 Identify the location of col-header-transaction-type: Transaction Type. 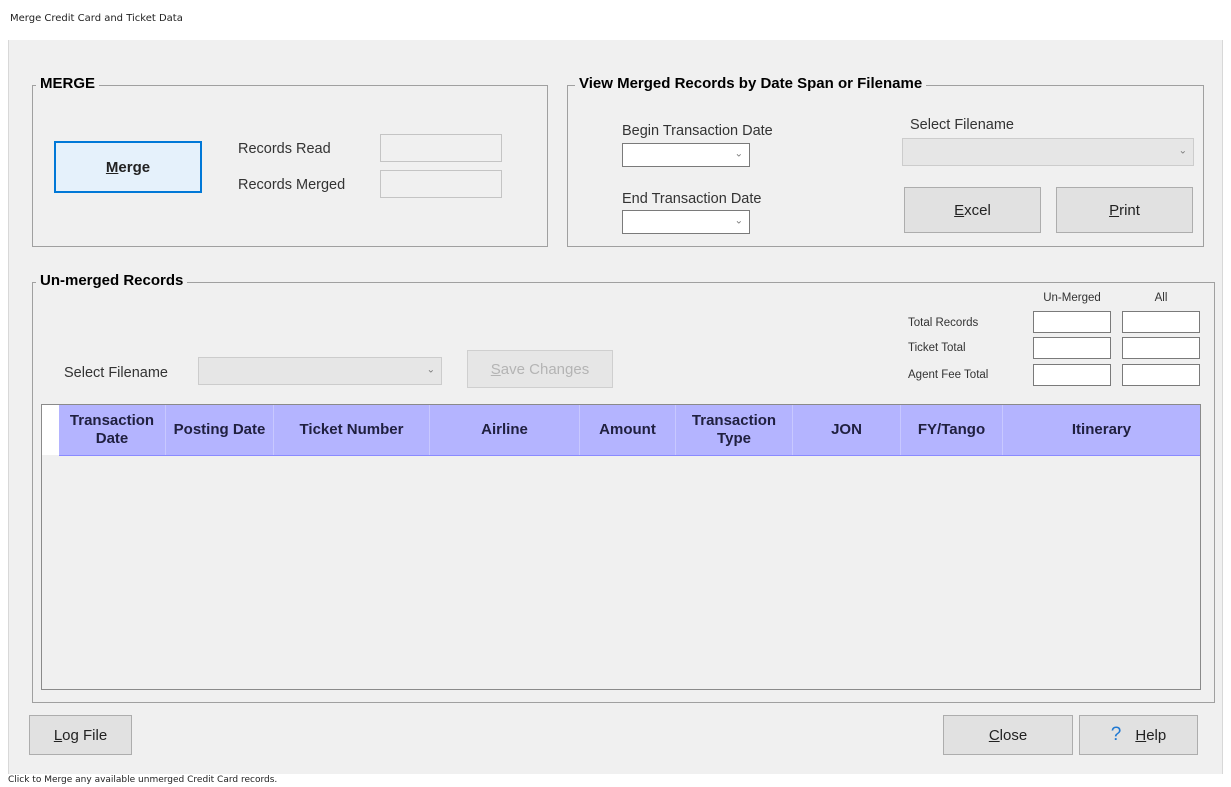
(734, 430).